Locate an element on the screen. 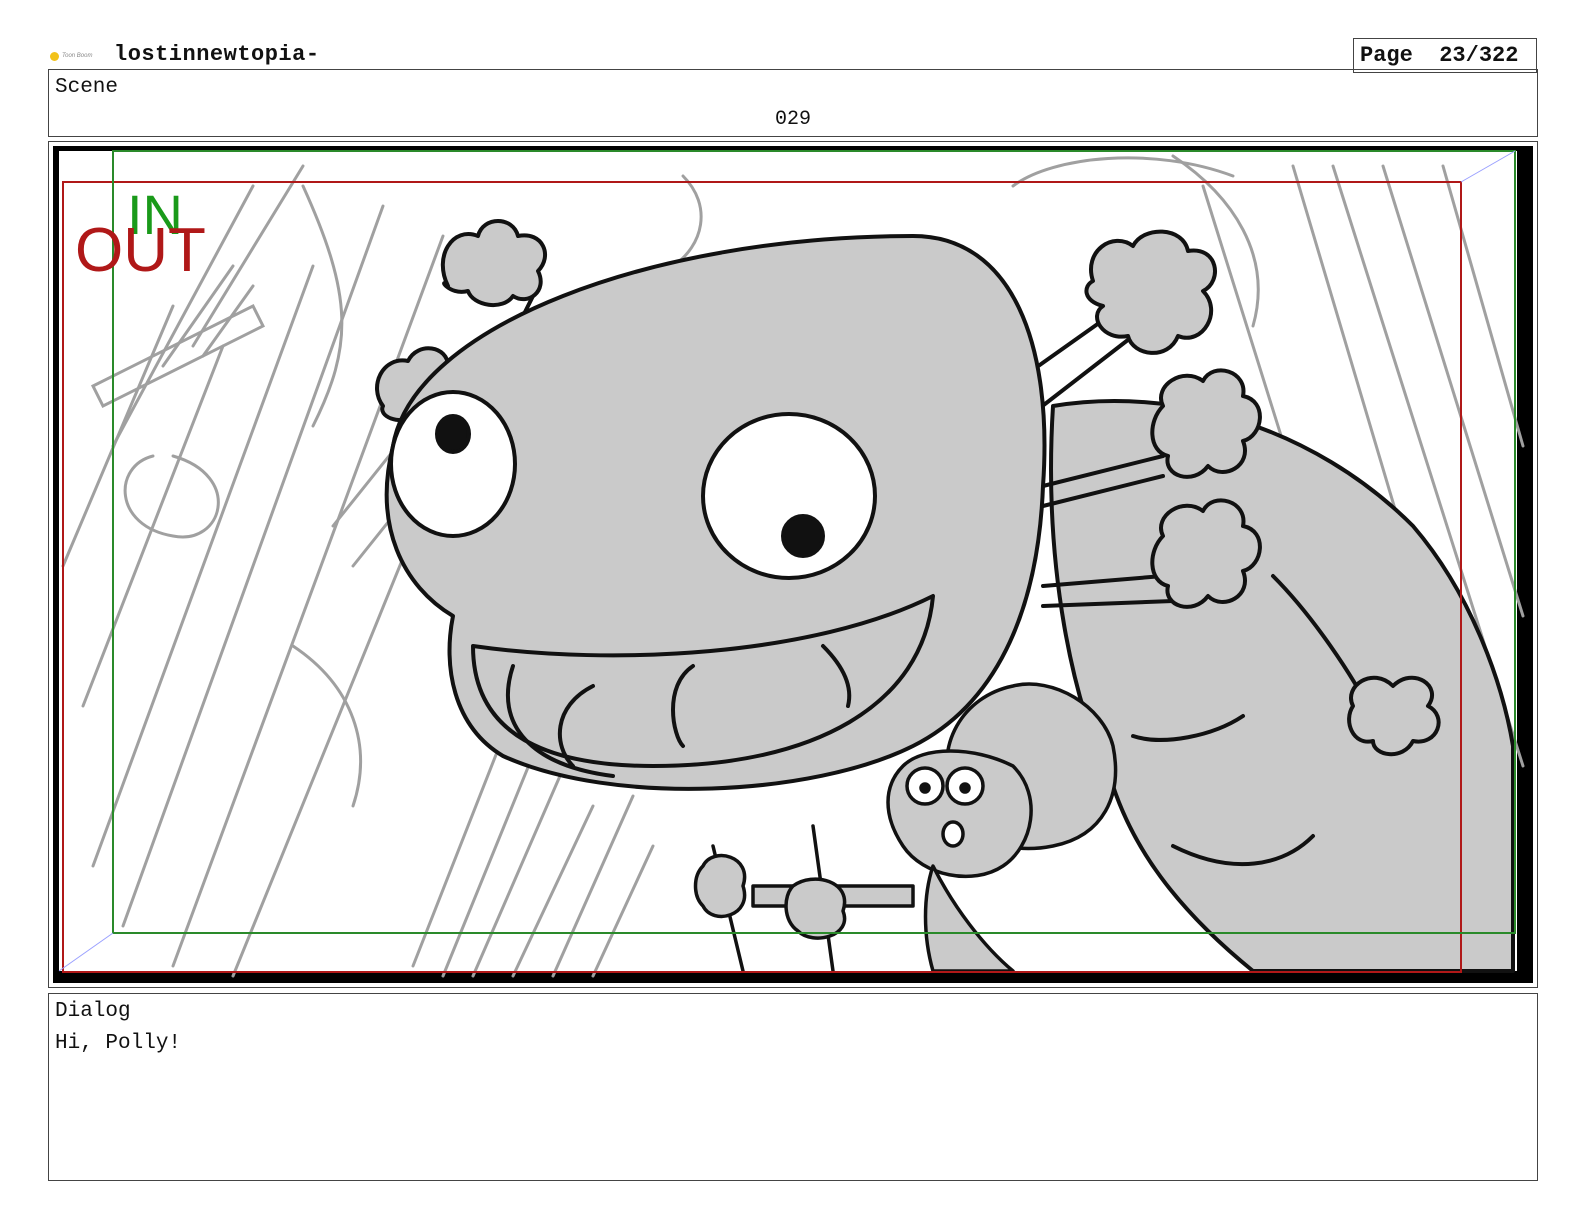 Image resolution: width=1582 pixels, height=1225 pixels. scene-label: Scene is located at coordinates (87, 87).